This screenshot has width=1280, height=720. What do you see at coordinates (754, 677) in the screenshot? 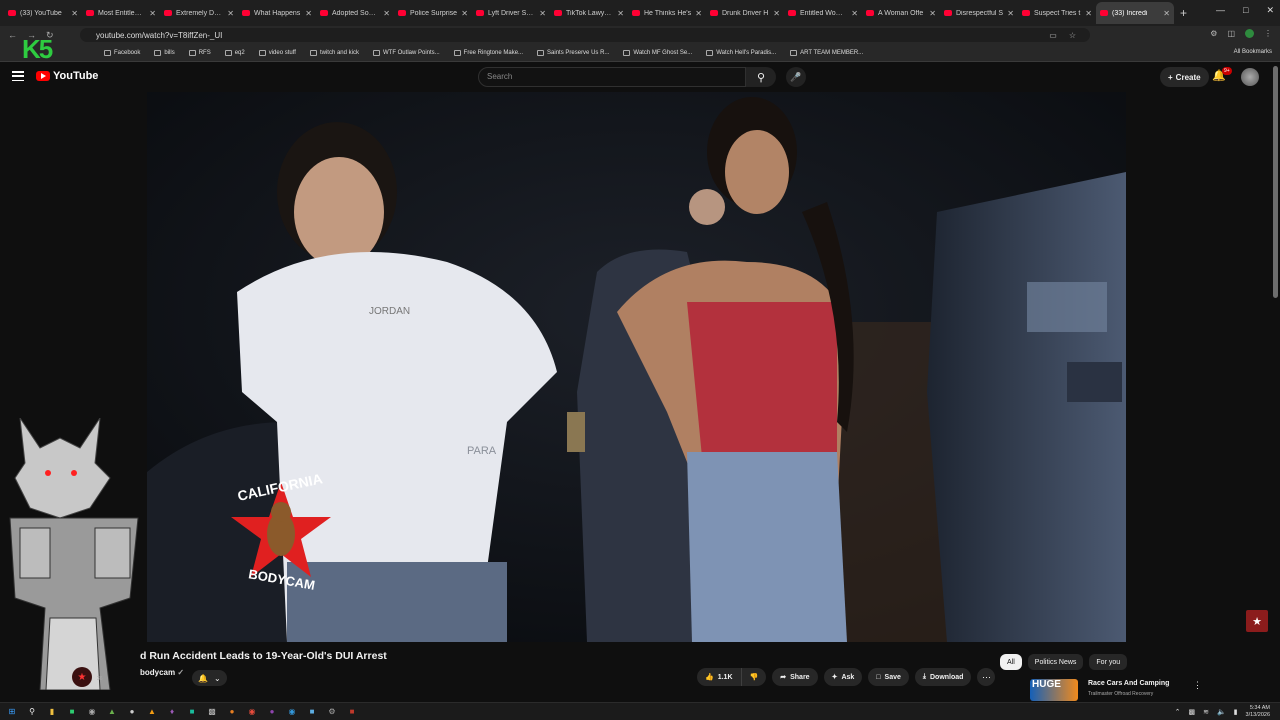
I see `dislike-button: 👎` at bounding box center [754, 677].